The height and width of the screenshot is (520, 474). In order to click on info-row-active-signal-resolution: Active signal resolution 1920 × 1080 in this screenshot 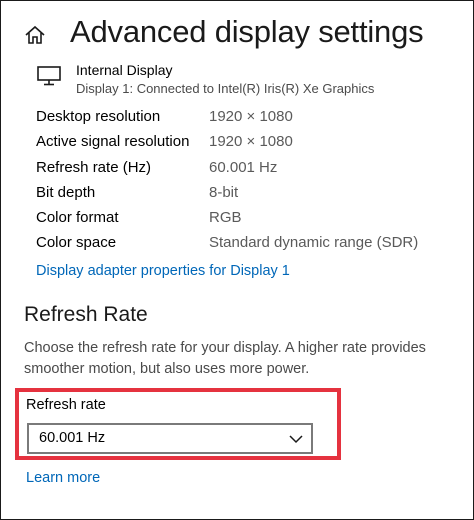, I will do `click(246, 145)`.